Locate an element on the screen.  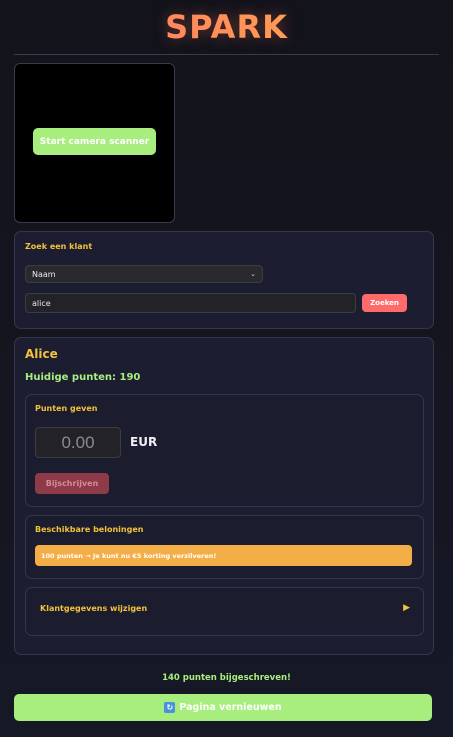
customer-name: Alice is located at coordinates (41, 354).